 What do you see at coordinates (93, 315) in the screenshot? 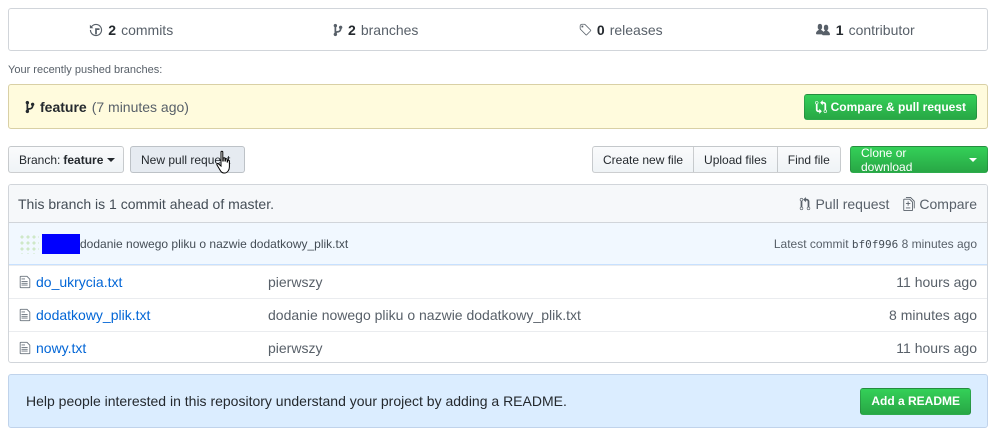
I see `file-name-link: dodatkowy_plik.txt` at bounding box center [93, 315].